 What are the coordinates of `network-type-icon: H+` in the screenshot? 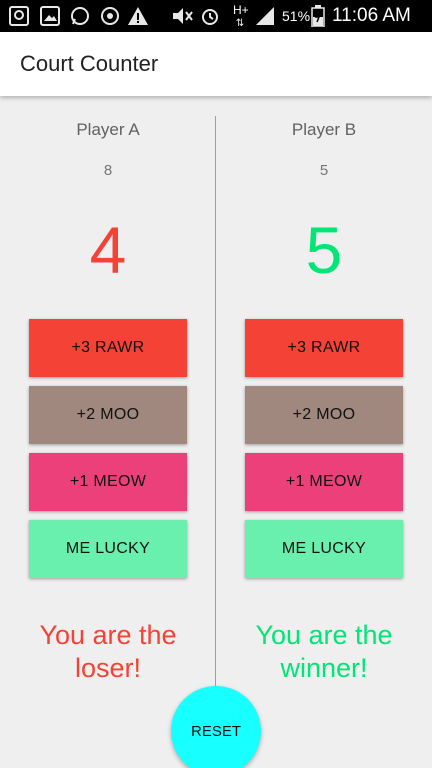 It's located at (241, 10).